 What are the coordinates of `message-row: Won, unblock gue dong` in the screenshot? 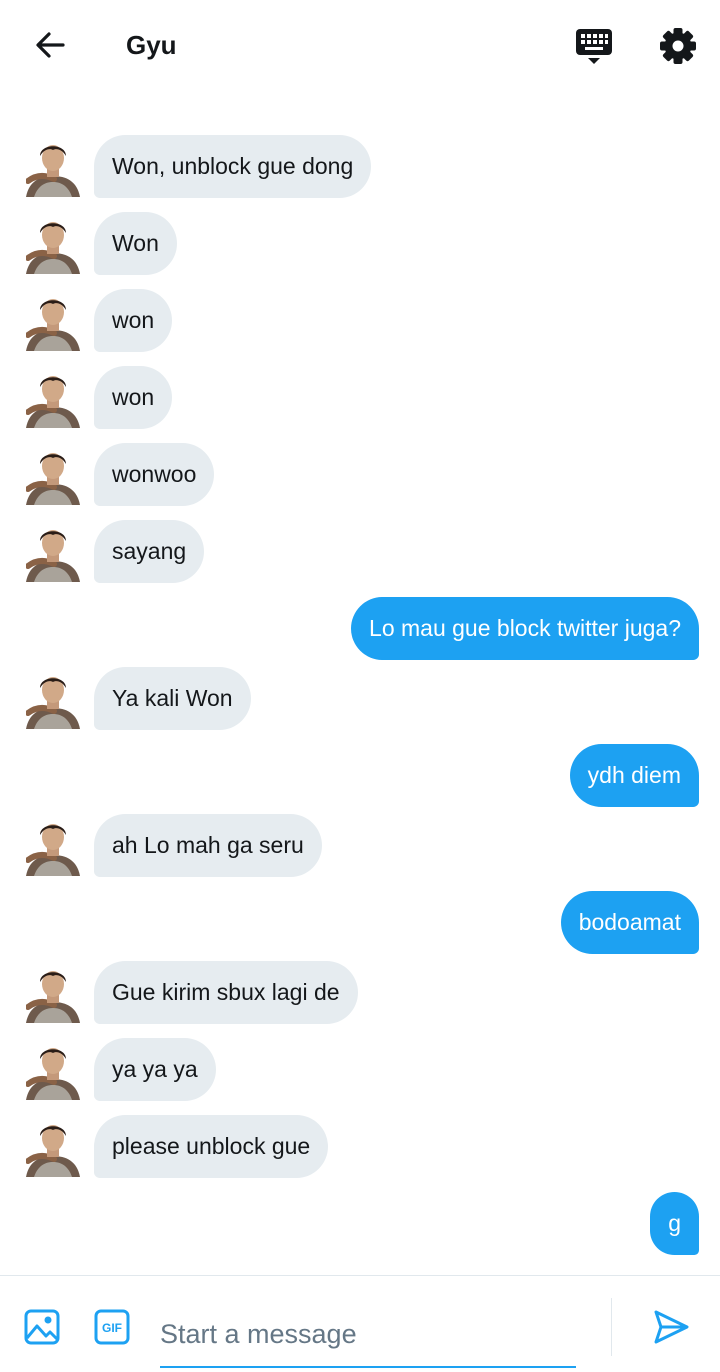 It's located at (360, 167).